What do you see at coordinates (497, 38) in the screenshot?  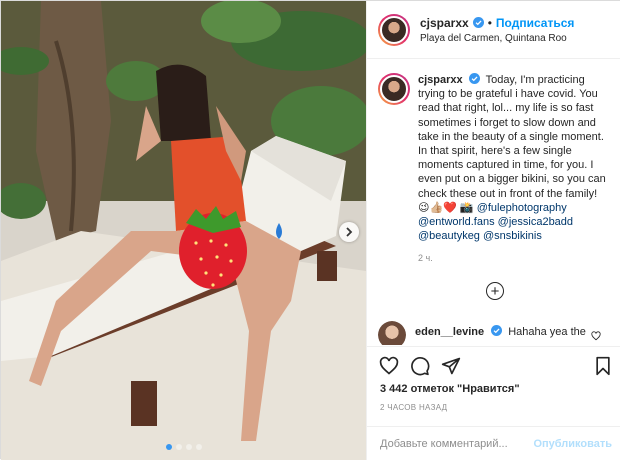 I see `post-location: Playa del Carmen, Quintana Roo` at bounding box center [497, 38].